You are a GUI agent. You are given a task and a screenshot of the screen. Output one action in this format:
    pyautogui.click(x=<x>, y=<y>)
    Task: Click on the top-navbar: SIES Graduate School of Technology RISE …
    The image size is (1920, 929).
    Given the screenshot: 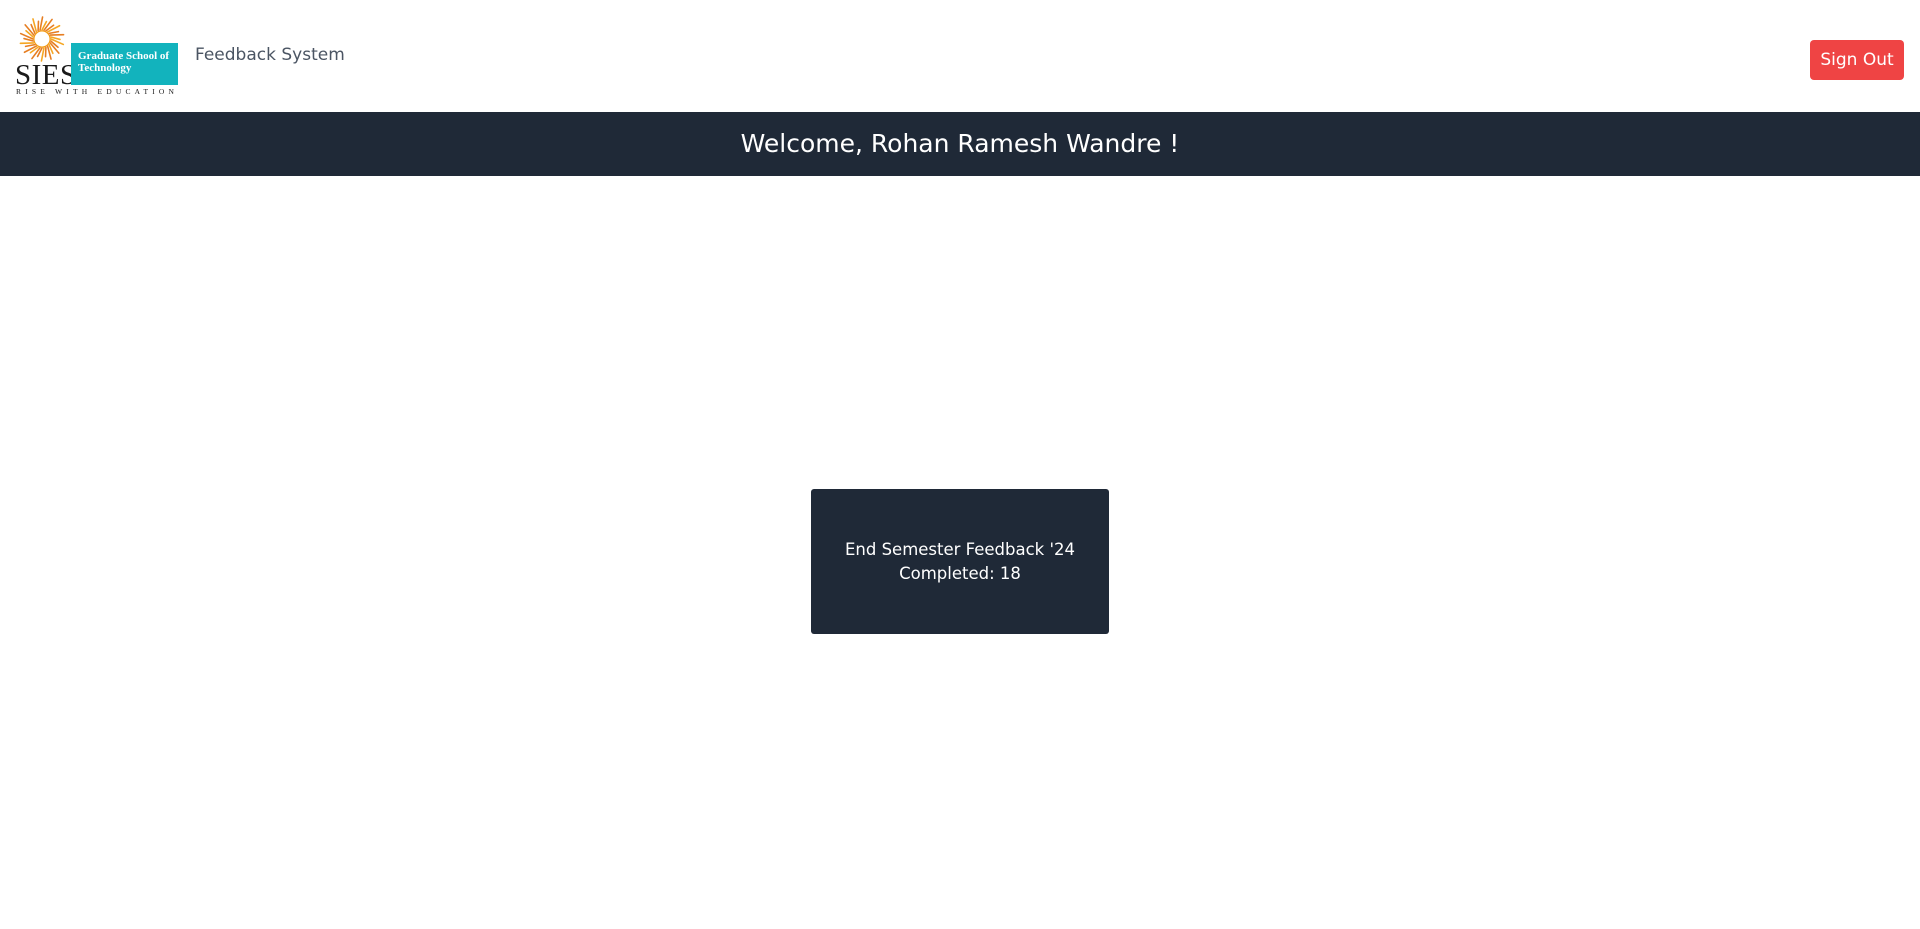 What is the action you would take?
    pyautogui.click(x=960, y=56)
    